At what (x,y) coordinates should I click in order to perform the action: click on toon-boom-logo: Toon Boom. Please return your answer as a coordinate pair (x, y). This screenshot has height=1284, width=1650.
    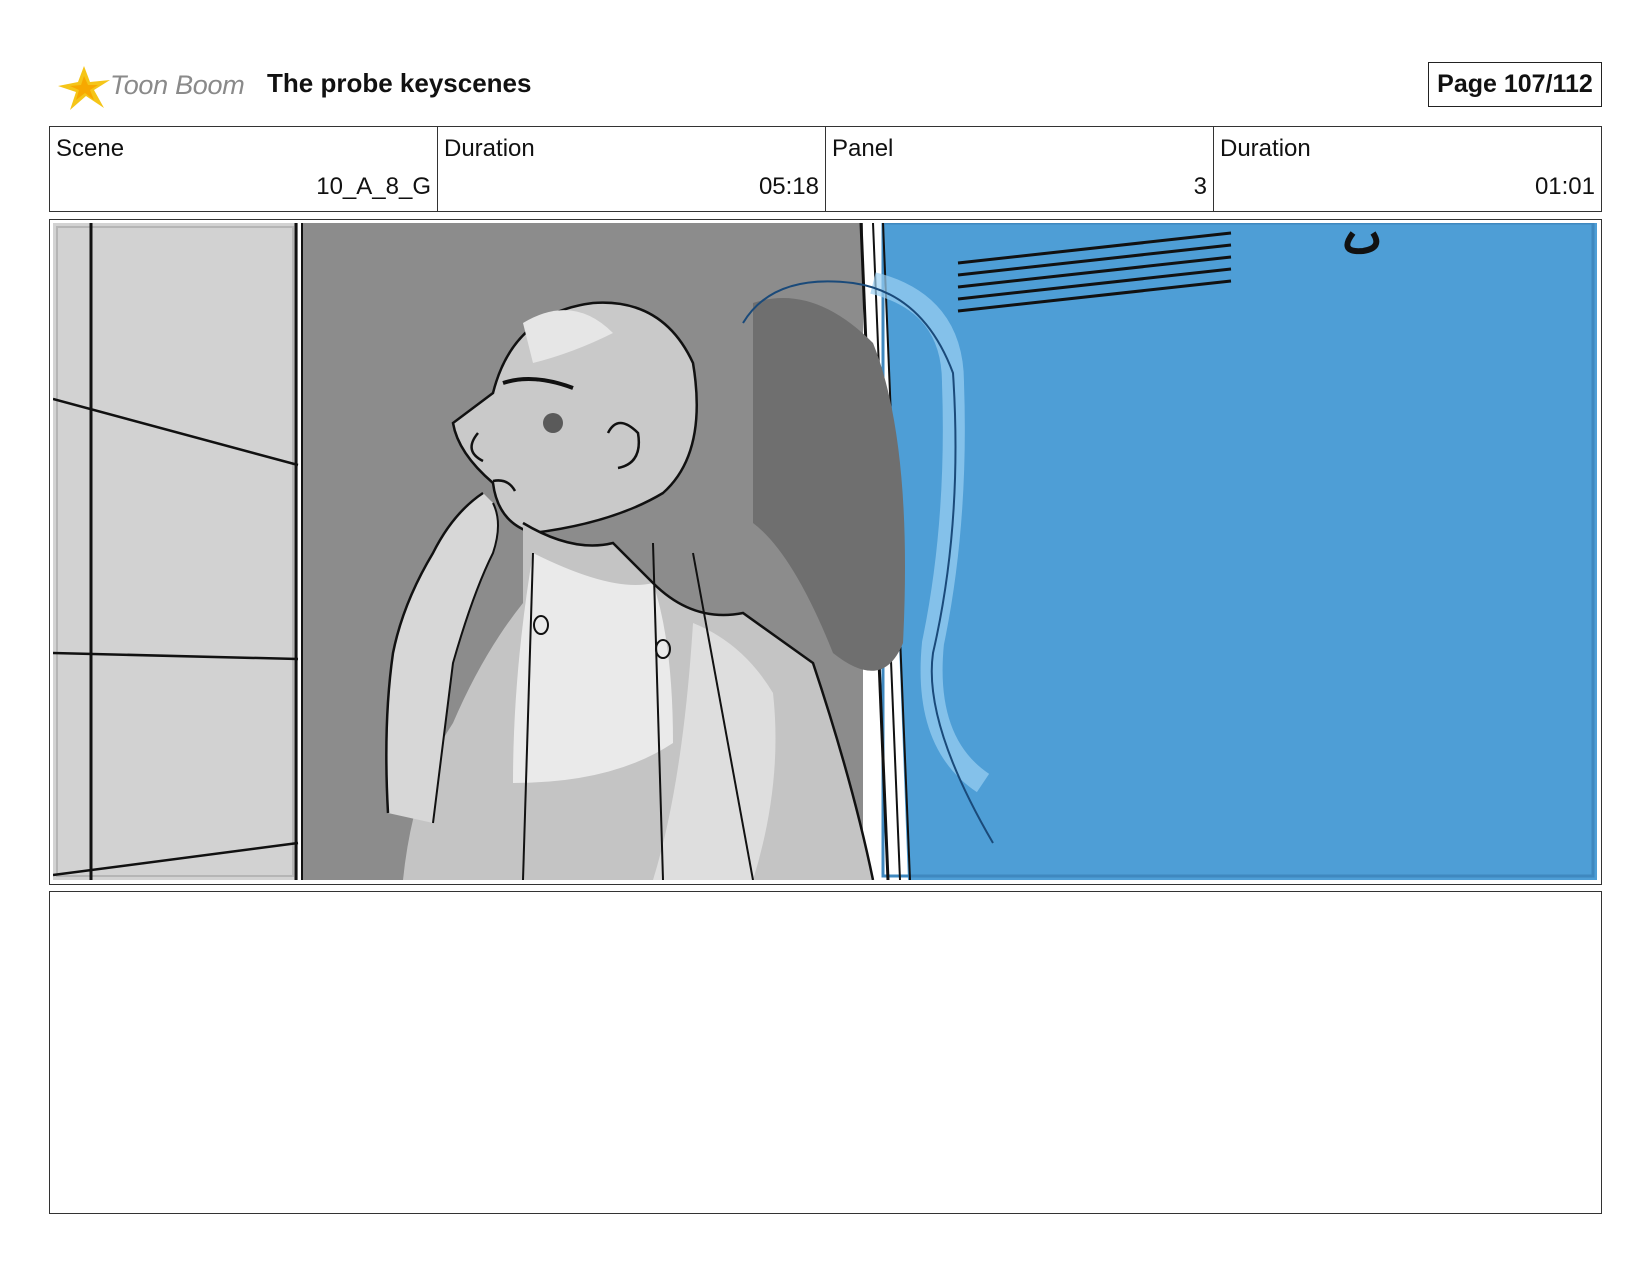
    Looking at the image, I should click on (154, 86).